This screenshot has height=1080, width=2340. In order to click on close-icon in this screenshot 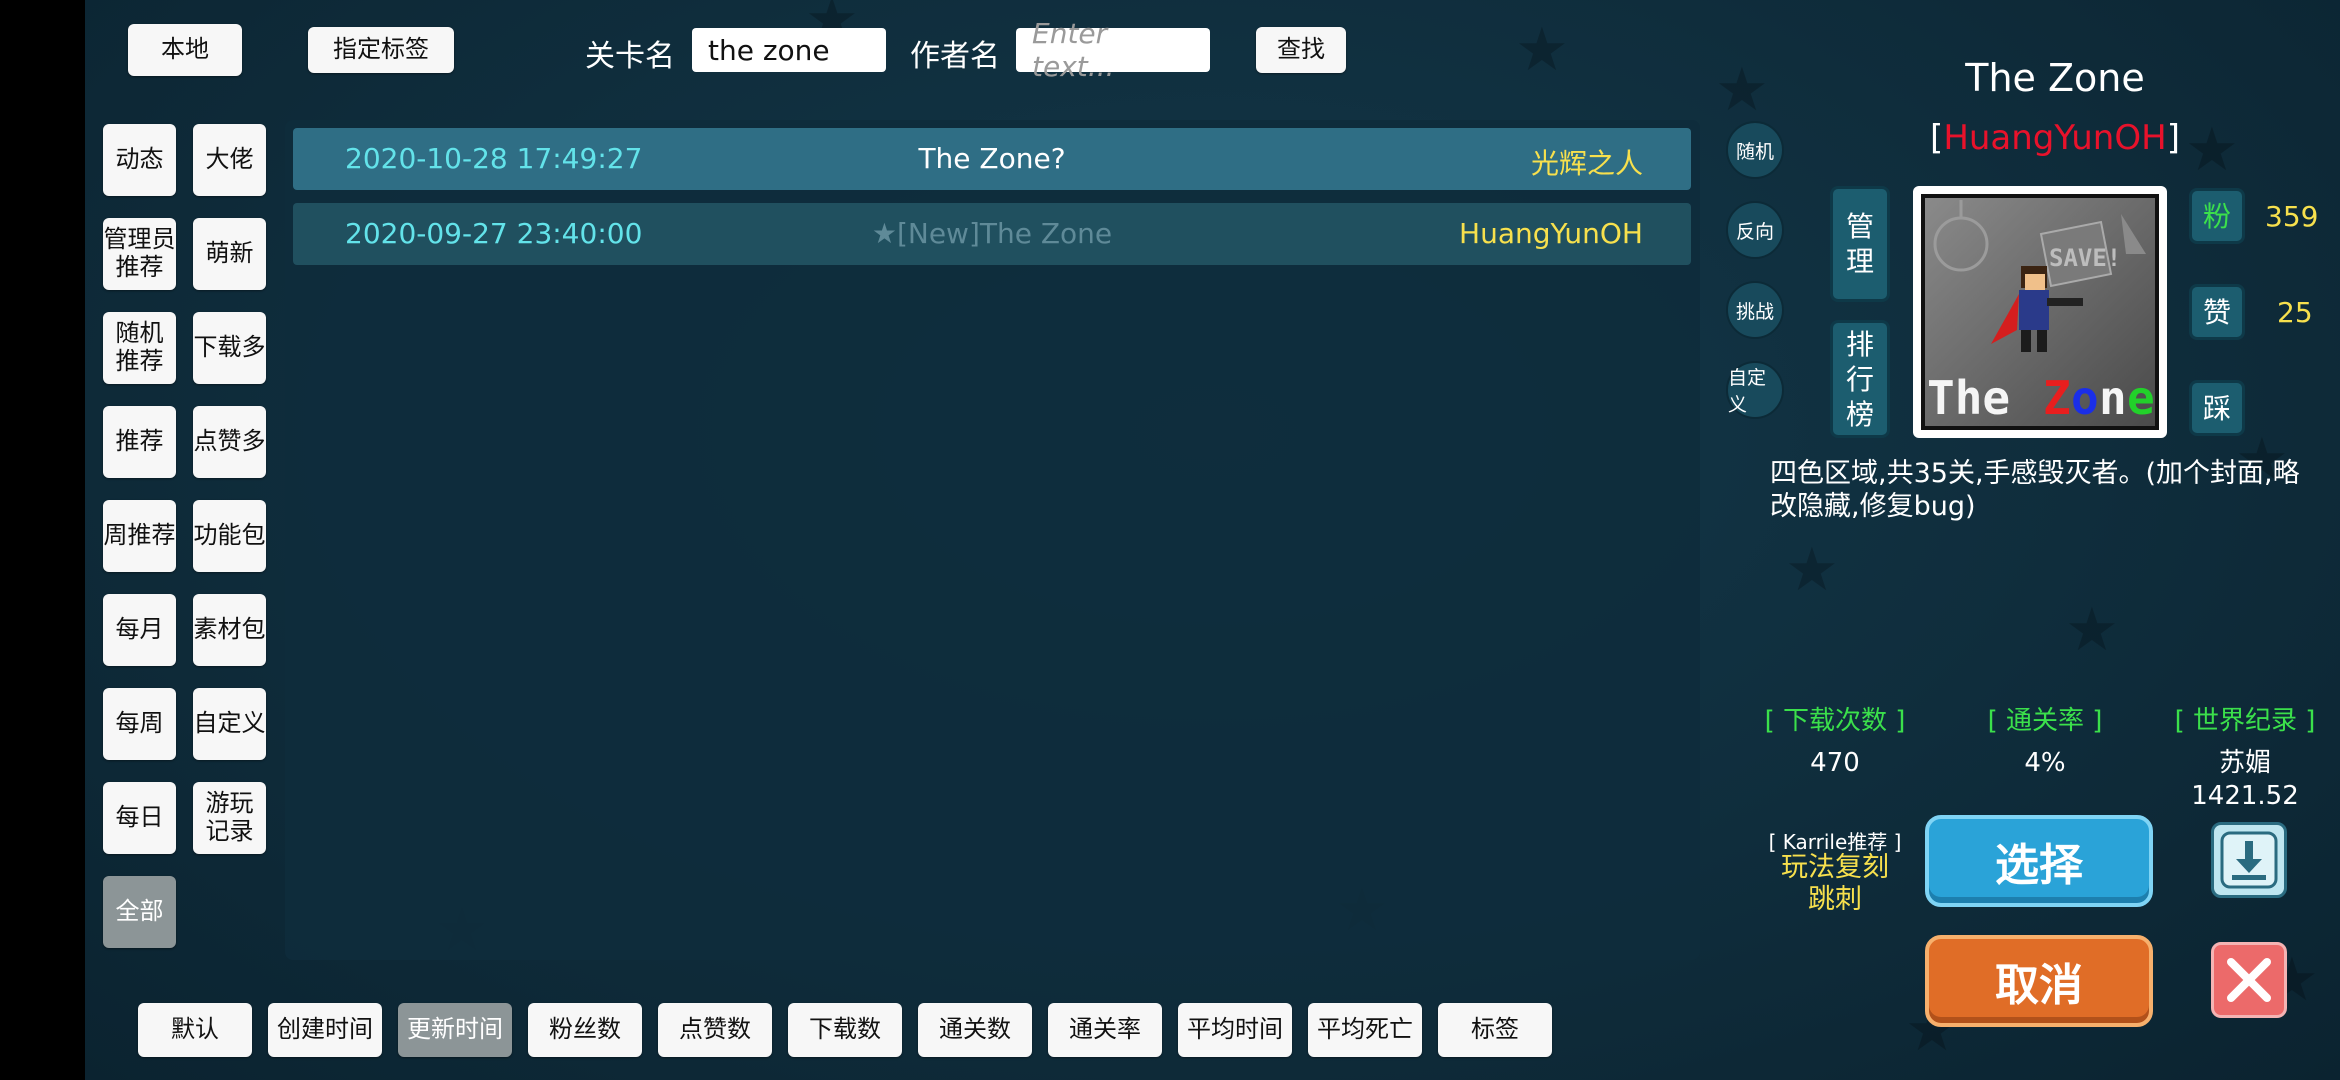, I will do `click(2249, 980)`.